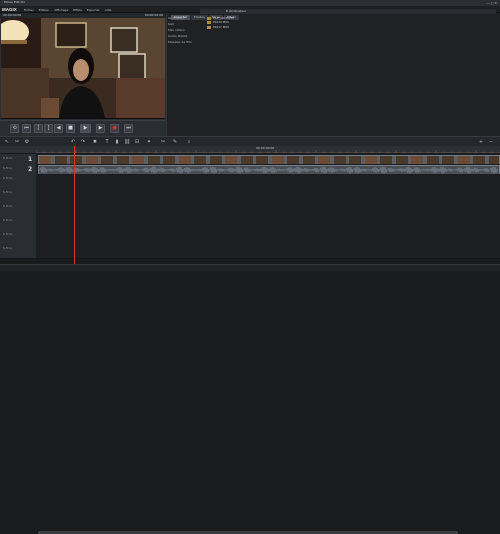 The image size is (500, 534). Describe the element at coordinates (117, 142) in the screenshot. I see `marker-icon: ▮` at that location.